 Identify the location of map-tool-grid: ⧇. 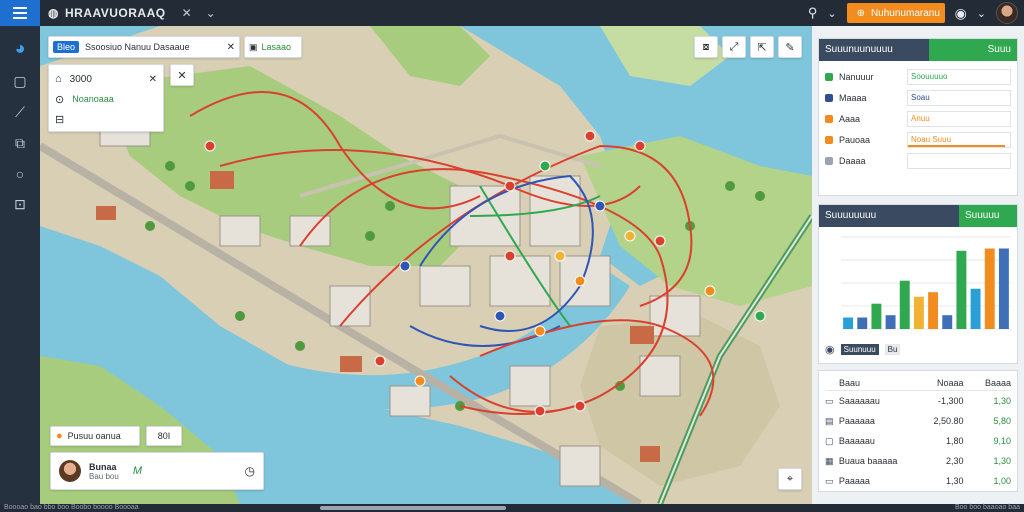
(706, 47).